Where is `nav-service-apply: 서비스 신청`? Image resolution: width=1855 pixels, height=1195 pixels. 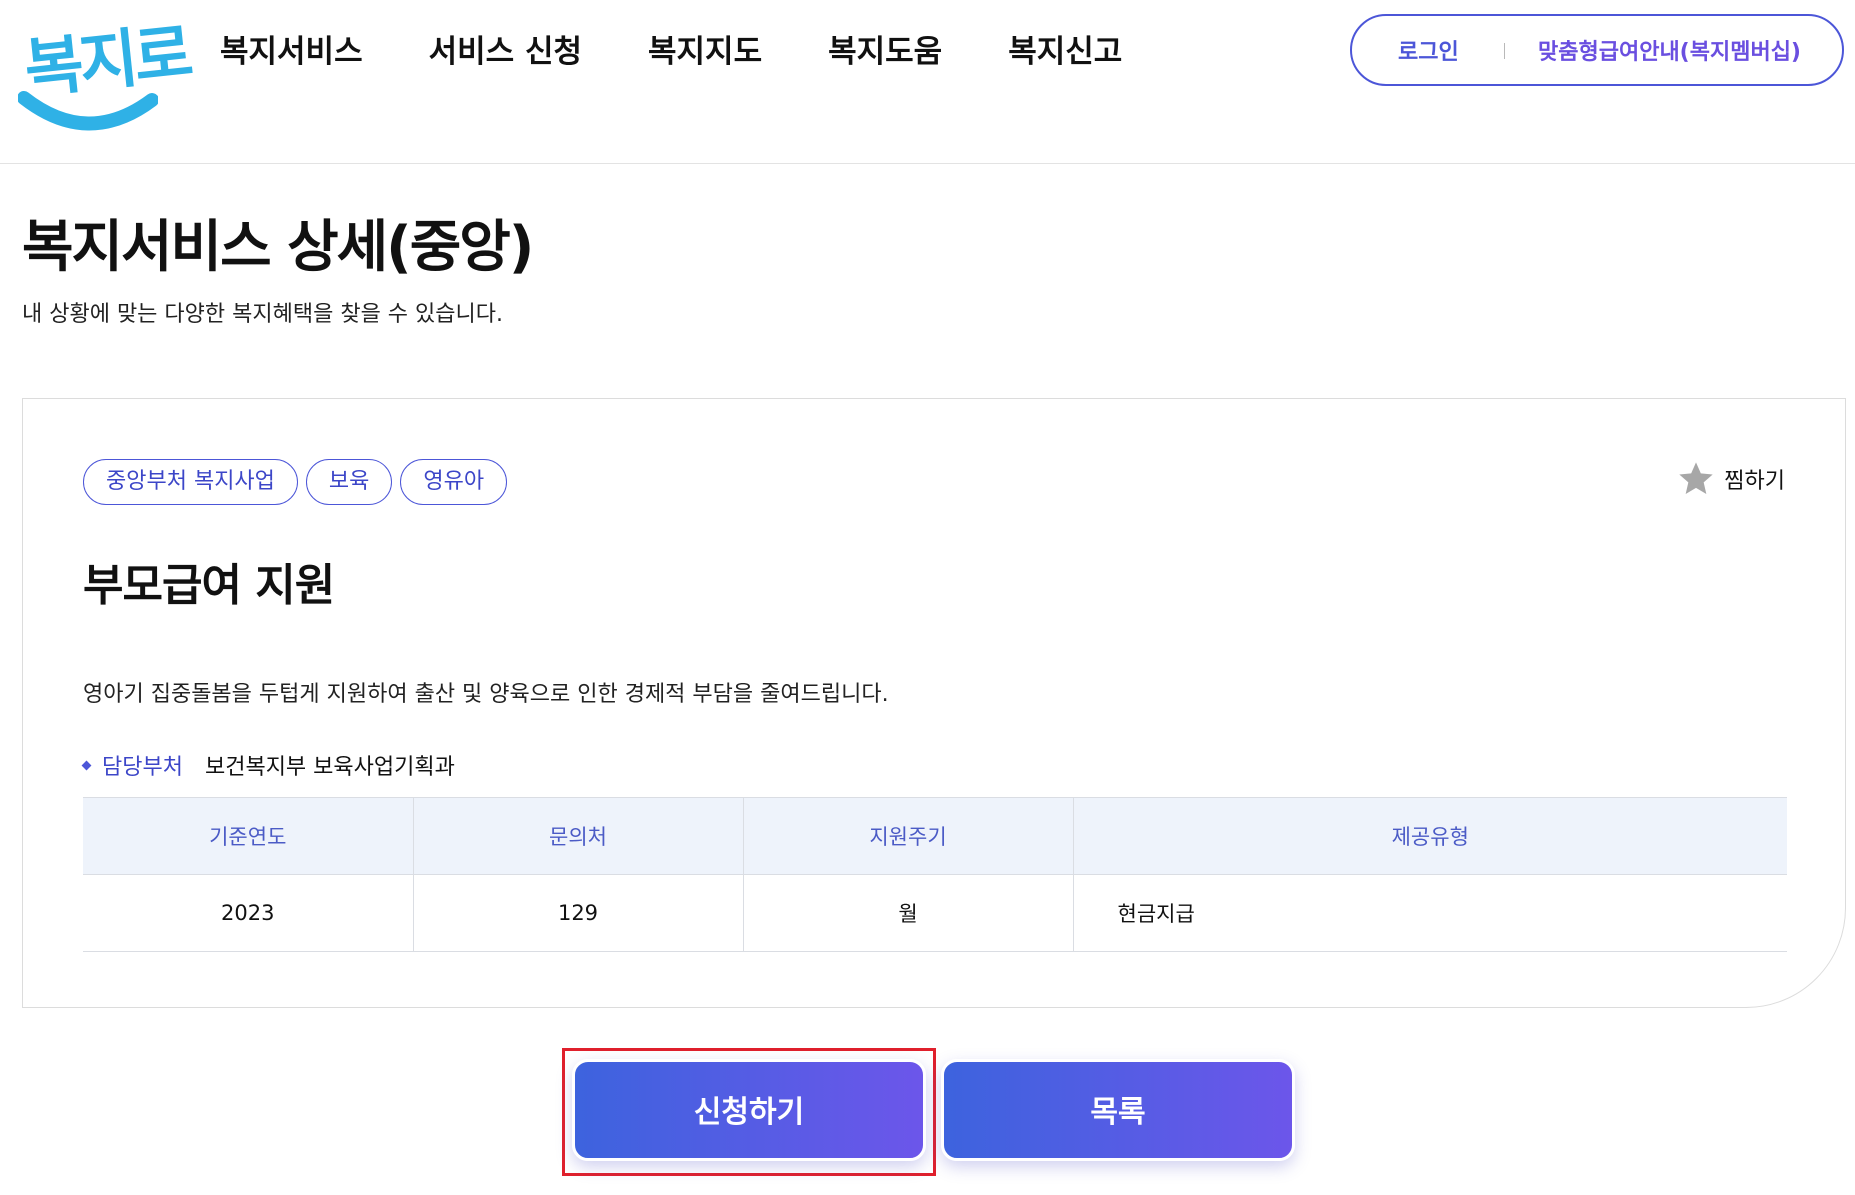
nav-service-apply: 서비스 신청 is located at coordinates (505, 52).